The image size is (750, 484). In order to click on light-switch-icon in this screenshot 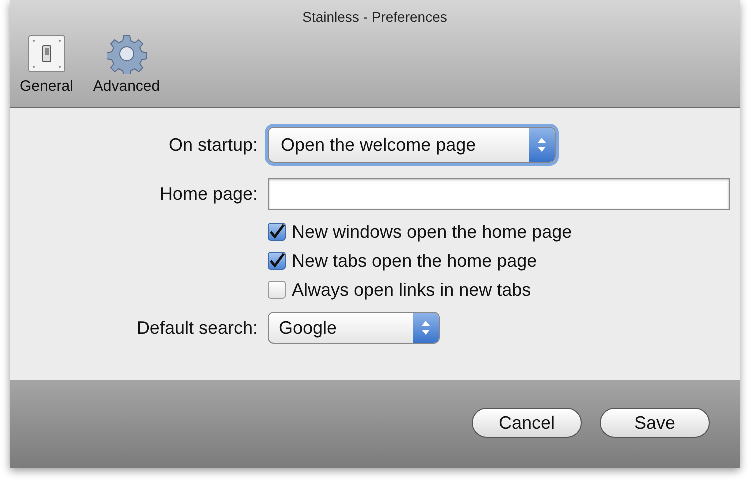, I will do `click(46, 54)`.